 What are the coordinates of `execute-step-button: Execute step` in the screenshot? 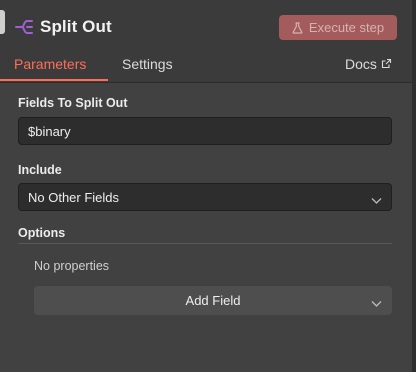 It's located at (338, 27).